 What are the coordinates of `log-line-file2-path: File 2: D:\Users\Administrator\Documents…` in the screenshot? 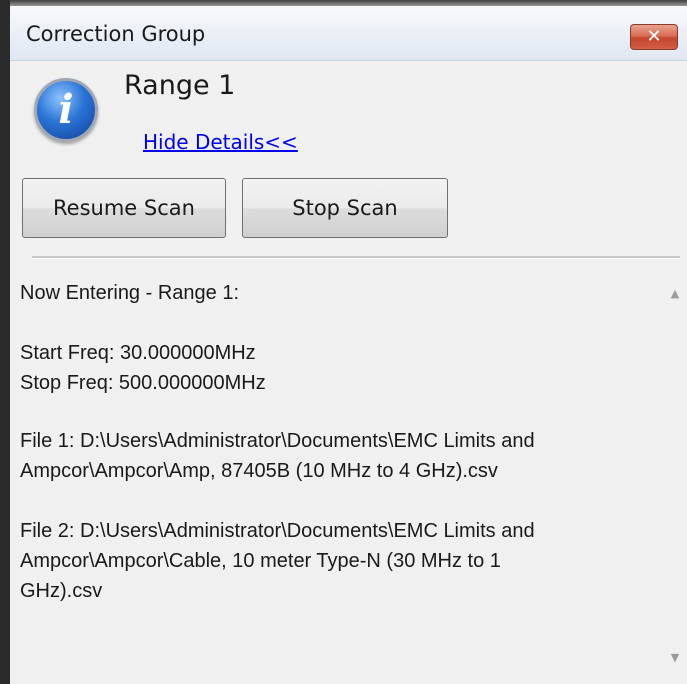 It's located at (277, 531).